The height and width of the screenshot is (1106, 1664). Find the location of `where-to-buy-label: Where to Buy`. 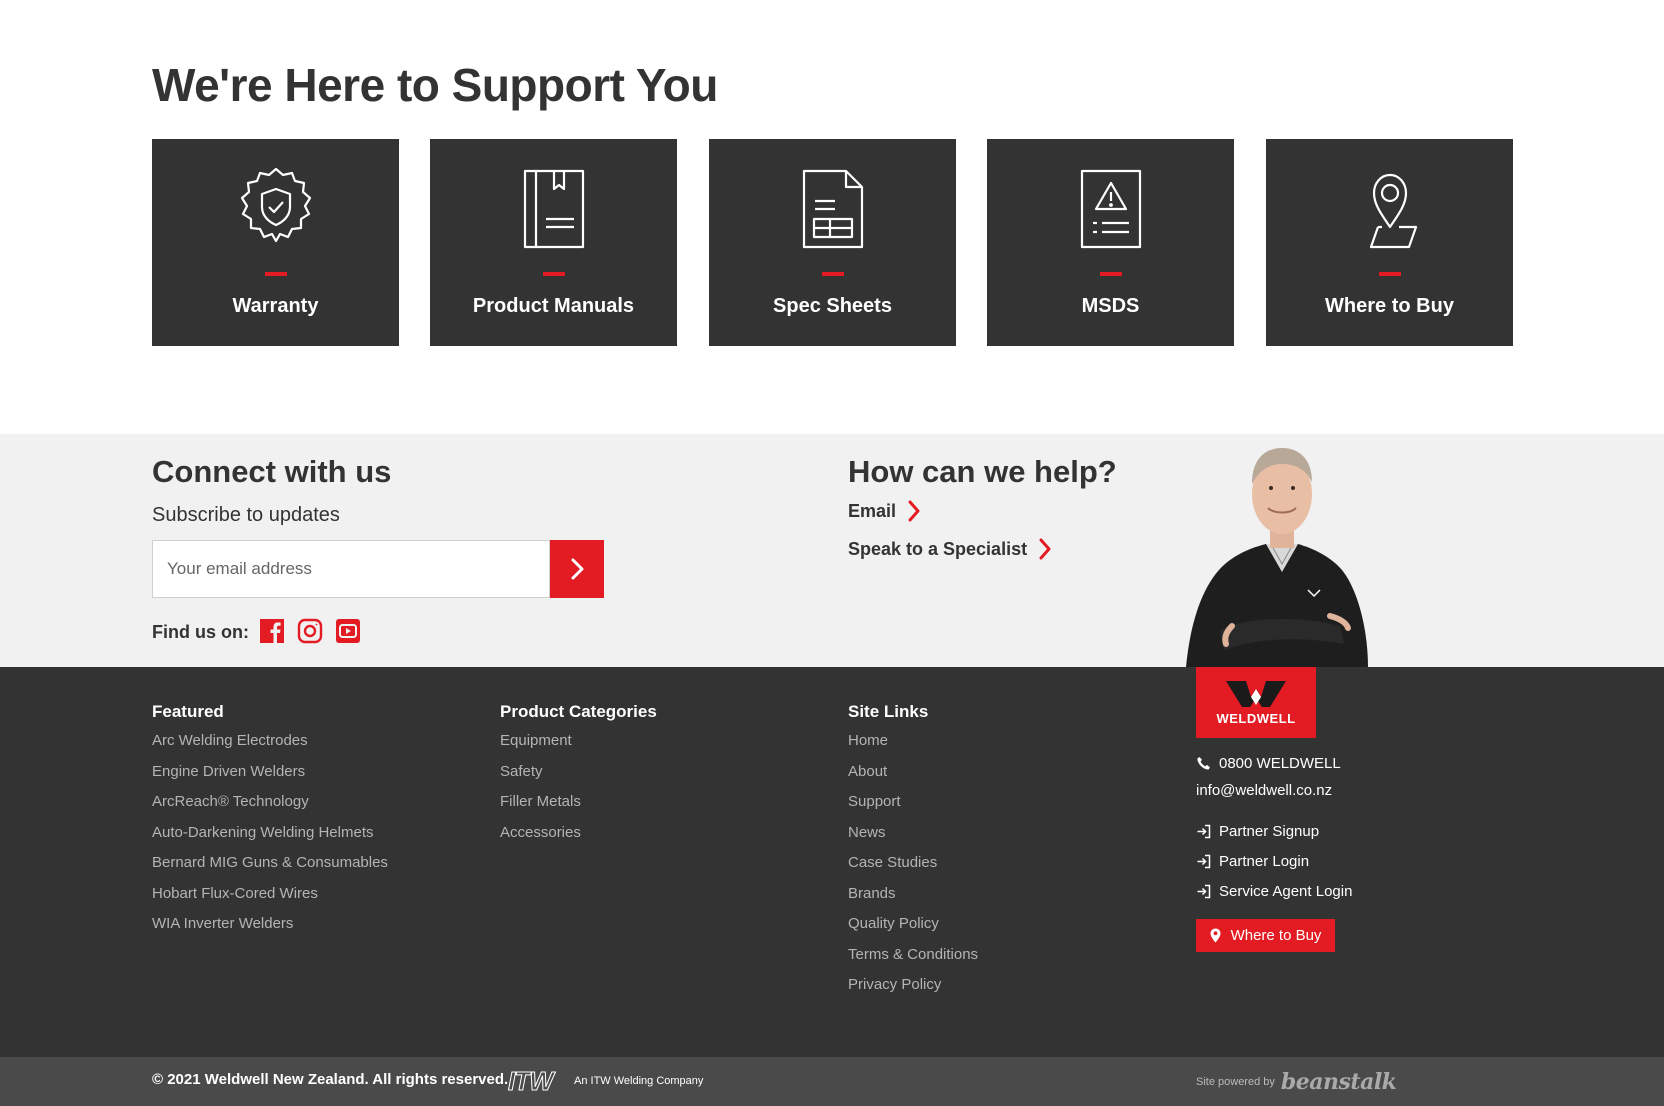

where-to-buy-label: Where to Buy is located at coordinates (1276, 935).